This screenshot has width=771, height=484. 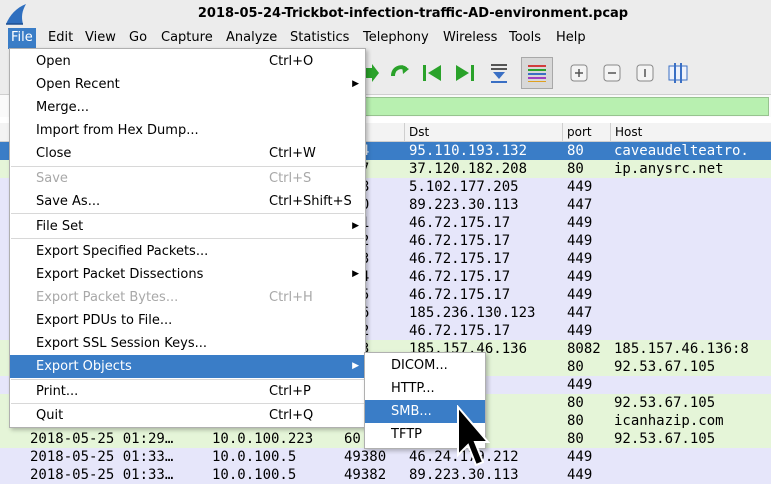 I want to click on colorize-toggle, so click(x=537, y=73).